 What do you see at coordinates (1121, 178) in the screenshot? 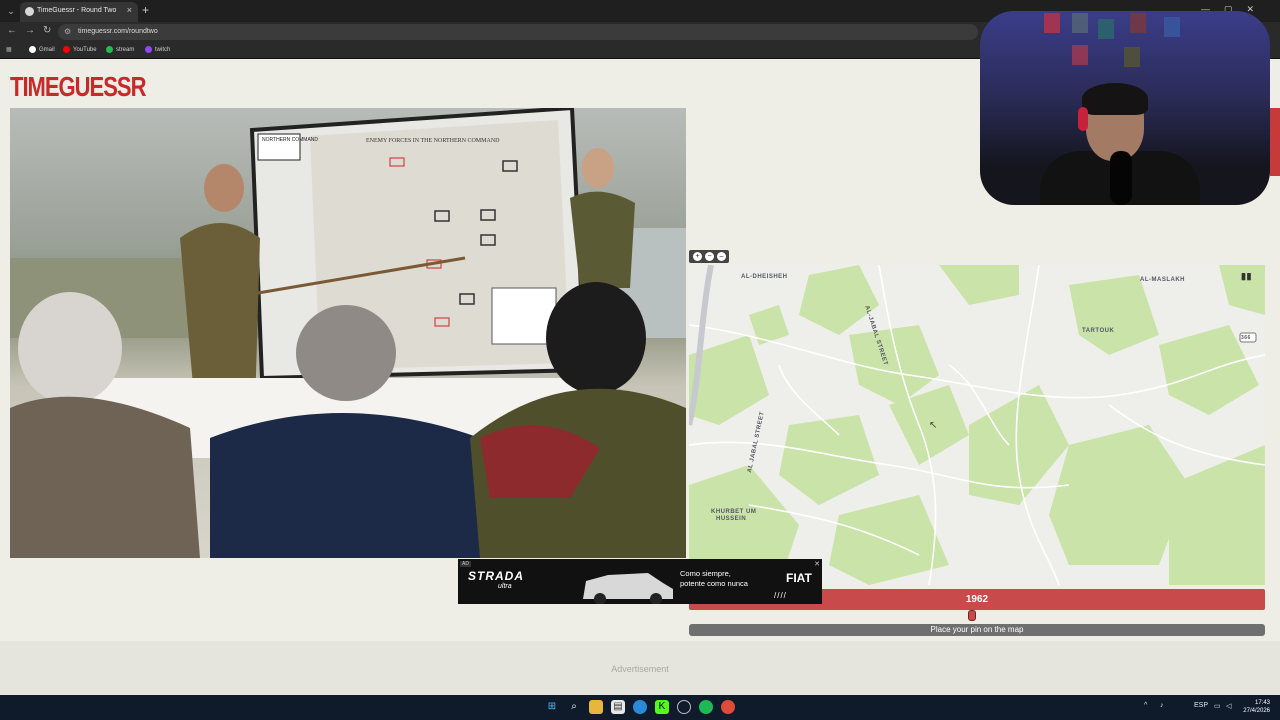
I see `microphone-icon` at bounding box center [1121, 178].